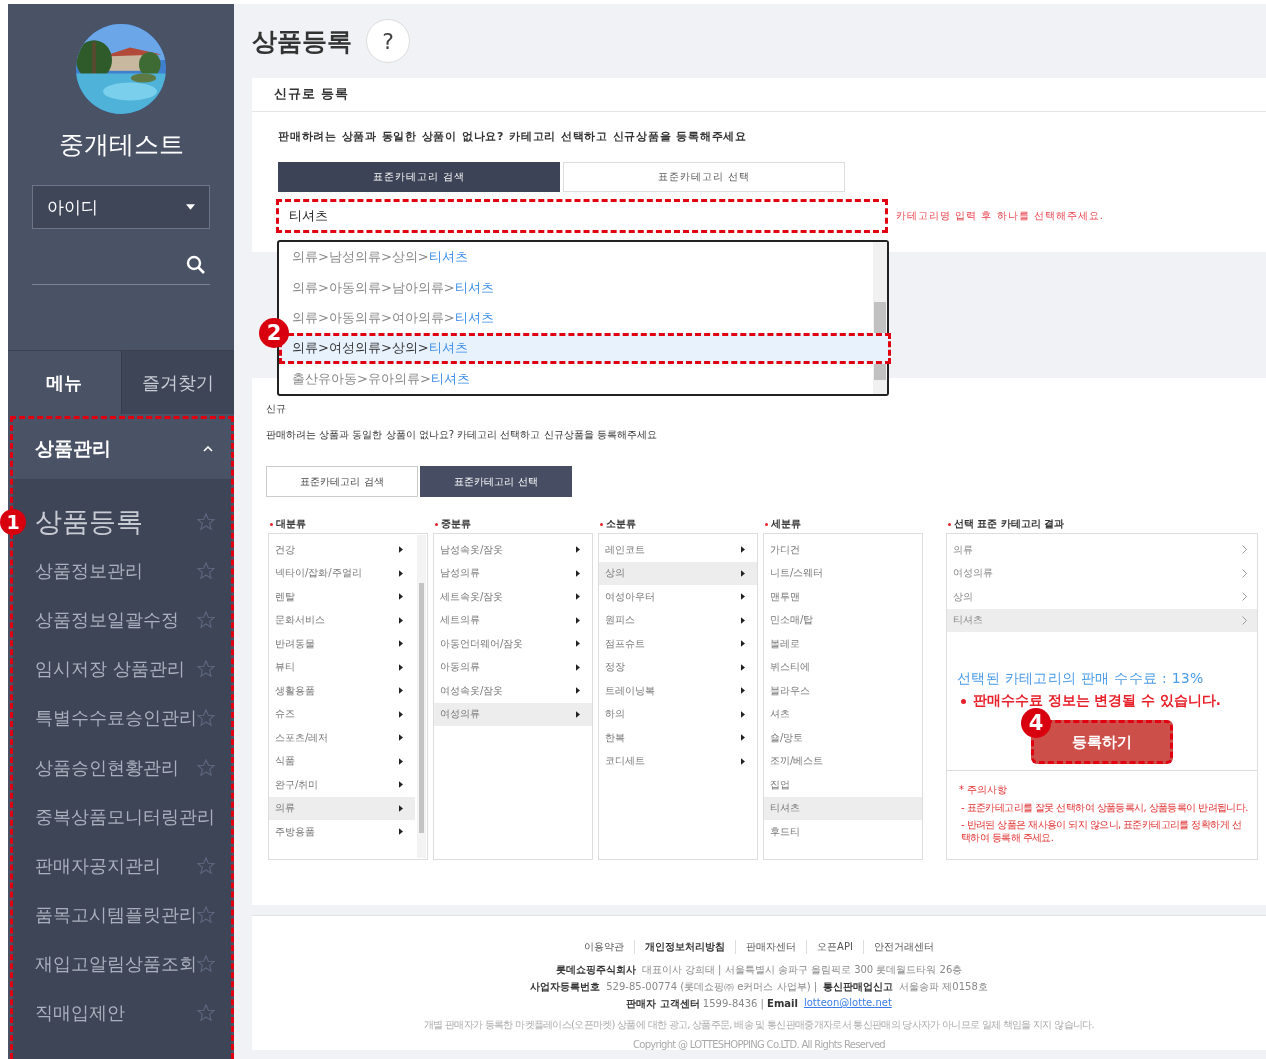 This screenshot has height=1059, width=1266. What do you see at coordinates (1000, 216) in the screenshot?
I see `hint-text: 카테고리명 입력 후 하나를 선택해주세요.` at bounding box center [1000, 216].